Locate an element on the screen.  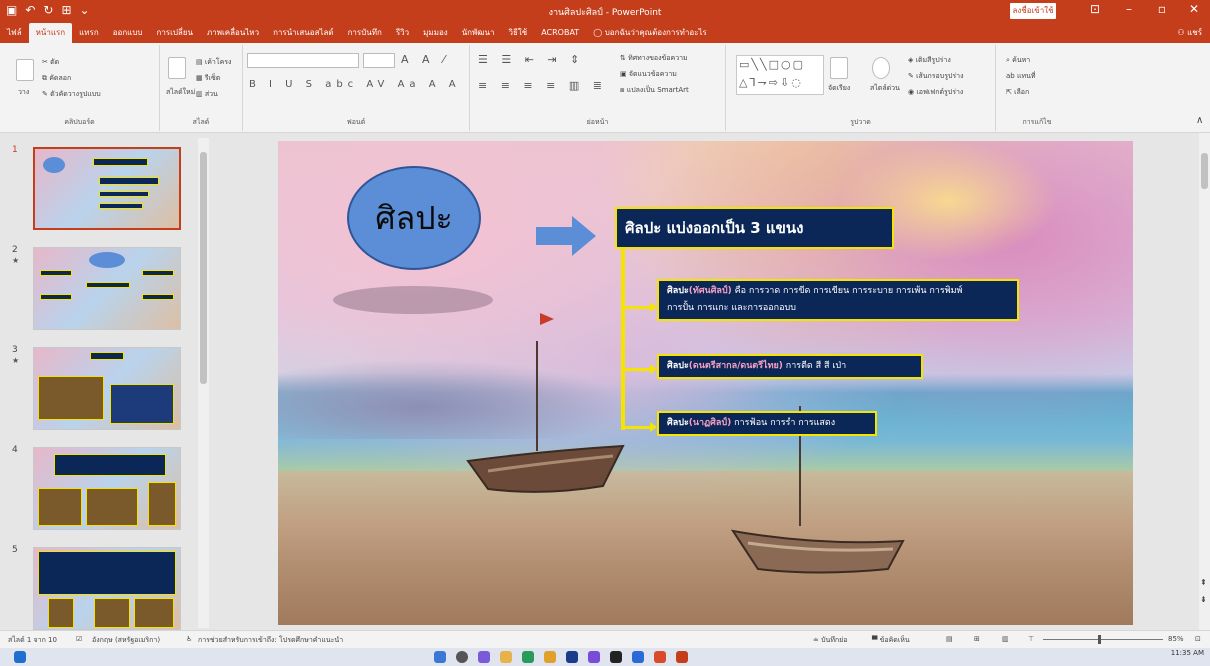
tab-help: วิธีใช้ is located at coordinates (517, 33).